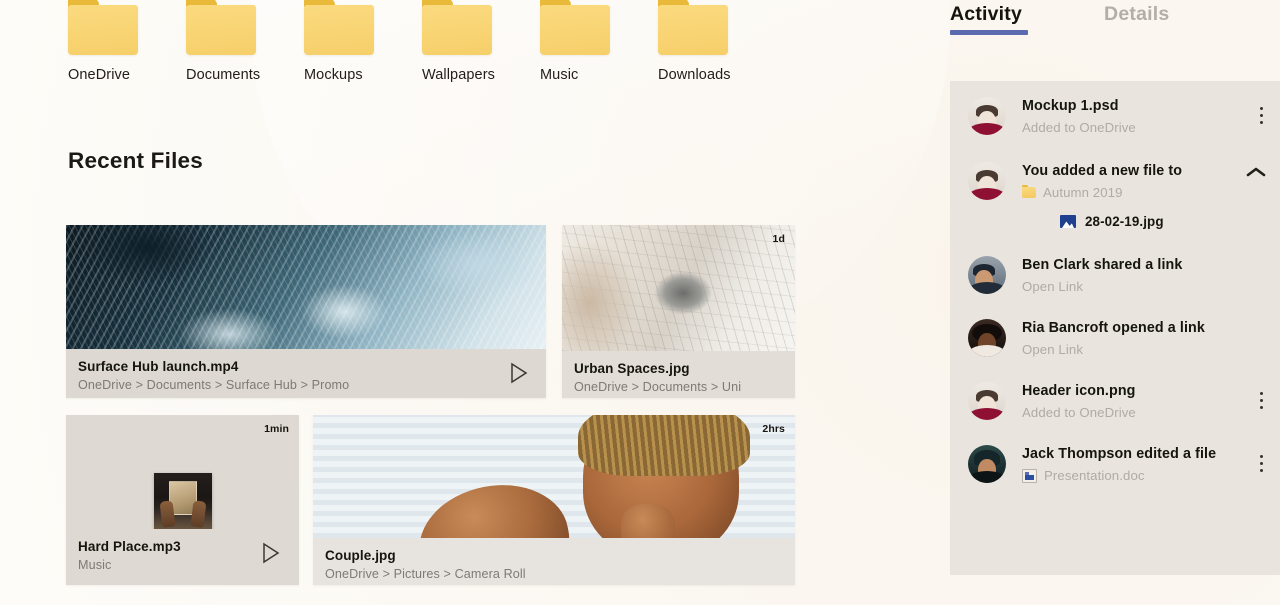  Describe the element at coordinates (778, 239) in the screenshot. I see `time-badge: 1d` at that location.